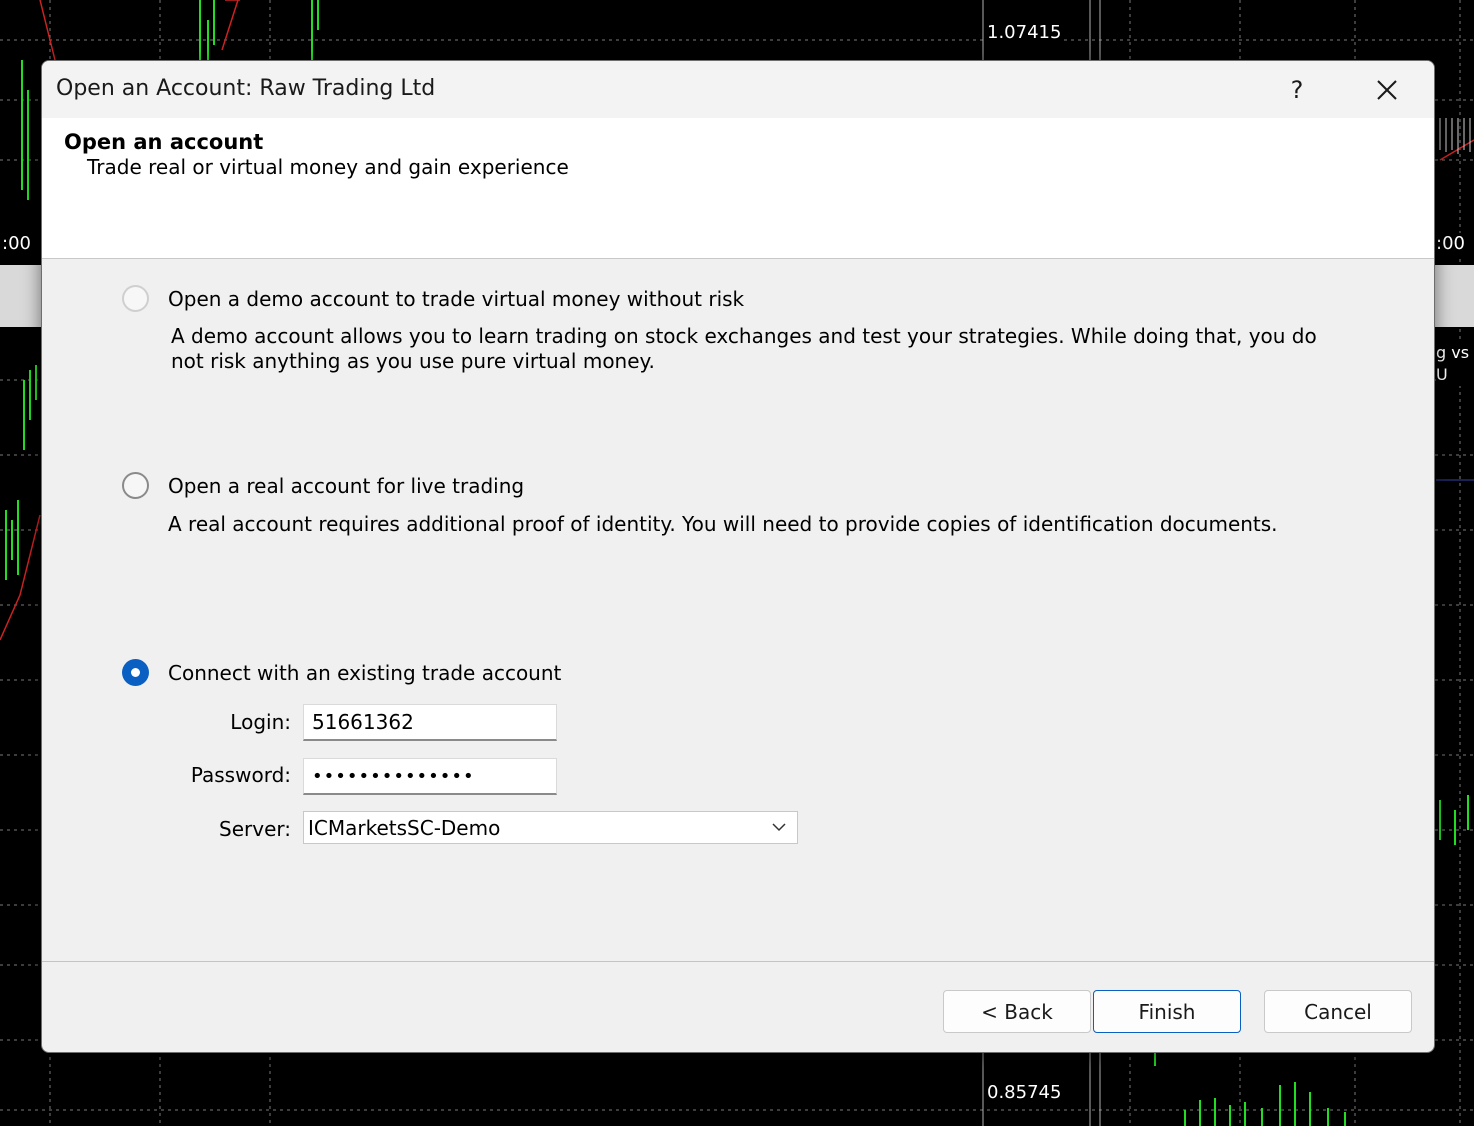 The width and height of the screenshot is (1474, 1126). Describe the element at coordinates (550, 827) in the screenshot. I see `server-select: ICMarketsSC-Demo` at that location.